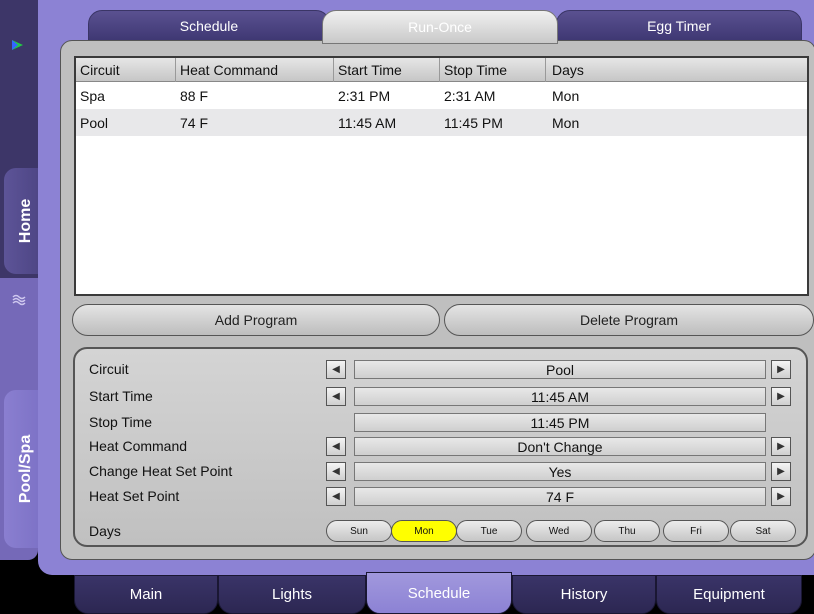 The width and height of the screenshot is (814, 614). I want to click on heat-set-point-next-button: ▶, so click(781, 496).